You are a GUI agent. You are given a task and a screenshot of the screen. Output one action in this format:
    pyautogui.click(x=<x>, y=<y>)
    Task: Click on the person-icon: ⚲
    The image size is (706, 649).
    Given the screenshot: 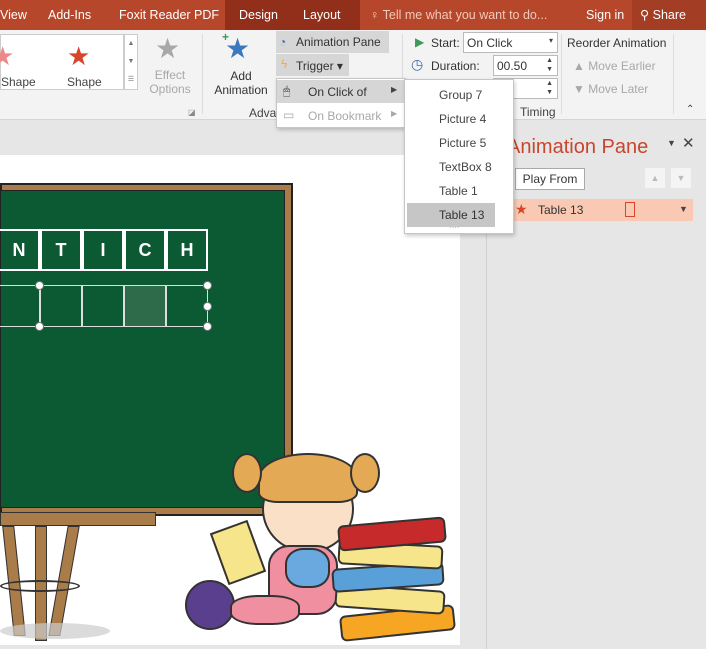 What is the action you would take?
    pyautogui.click(x=645, y=15)
    